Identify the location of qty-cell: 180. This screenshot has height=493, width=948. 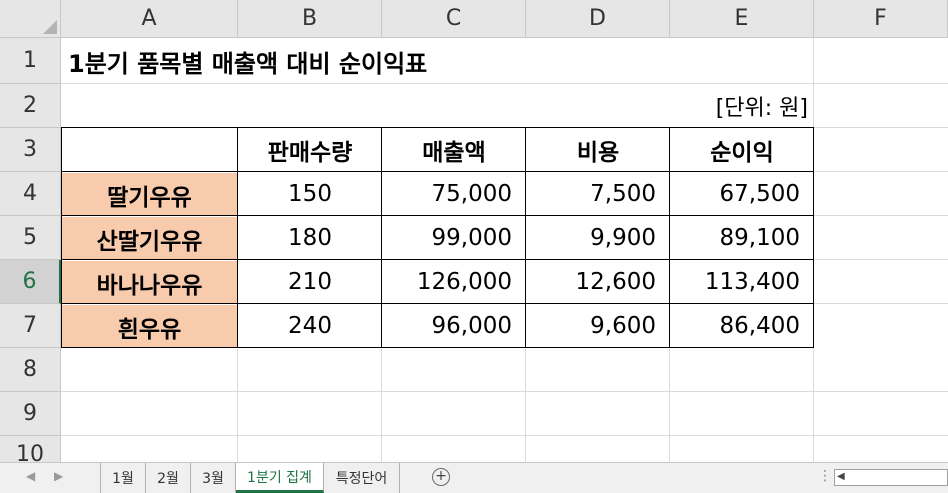
(310, 238).